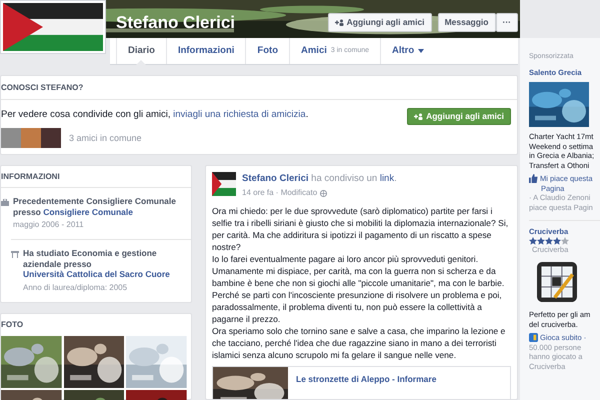 Image resolution: width=600 pixels, height=400 pixels. Describe the element at coordinates (96, 274) in the screenshot. I see `info-link: Università Cattolica del Sacro Cuore` at that location.